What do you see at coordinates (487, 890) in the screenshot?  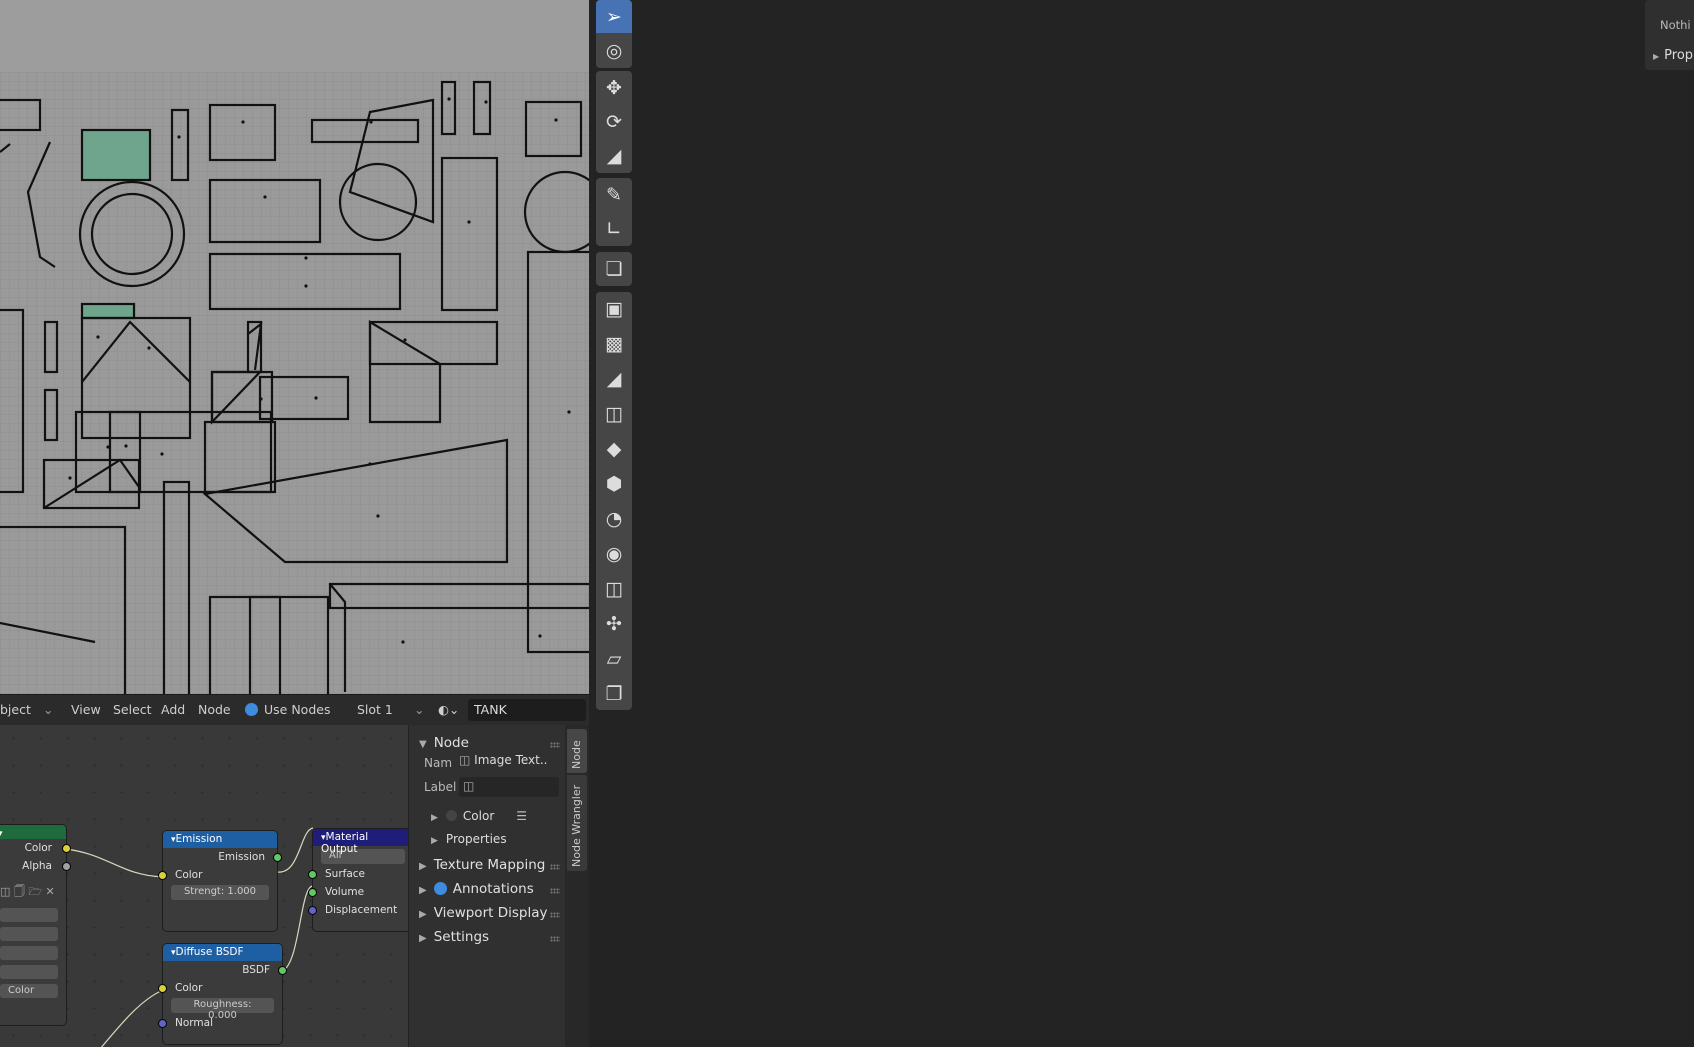 I see `annotations-panel: ▶ Annotations` at bounding box center [487, 890].